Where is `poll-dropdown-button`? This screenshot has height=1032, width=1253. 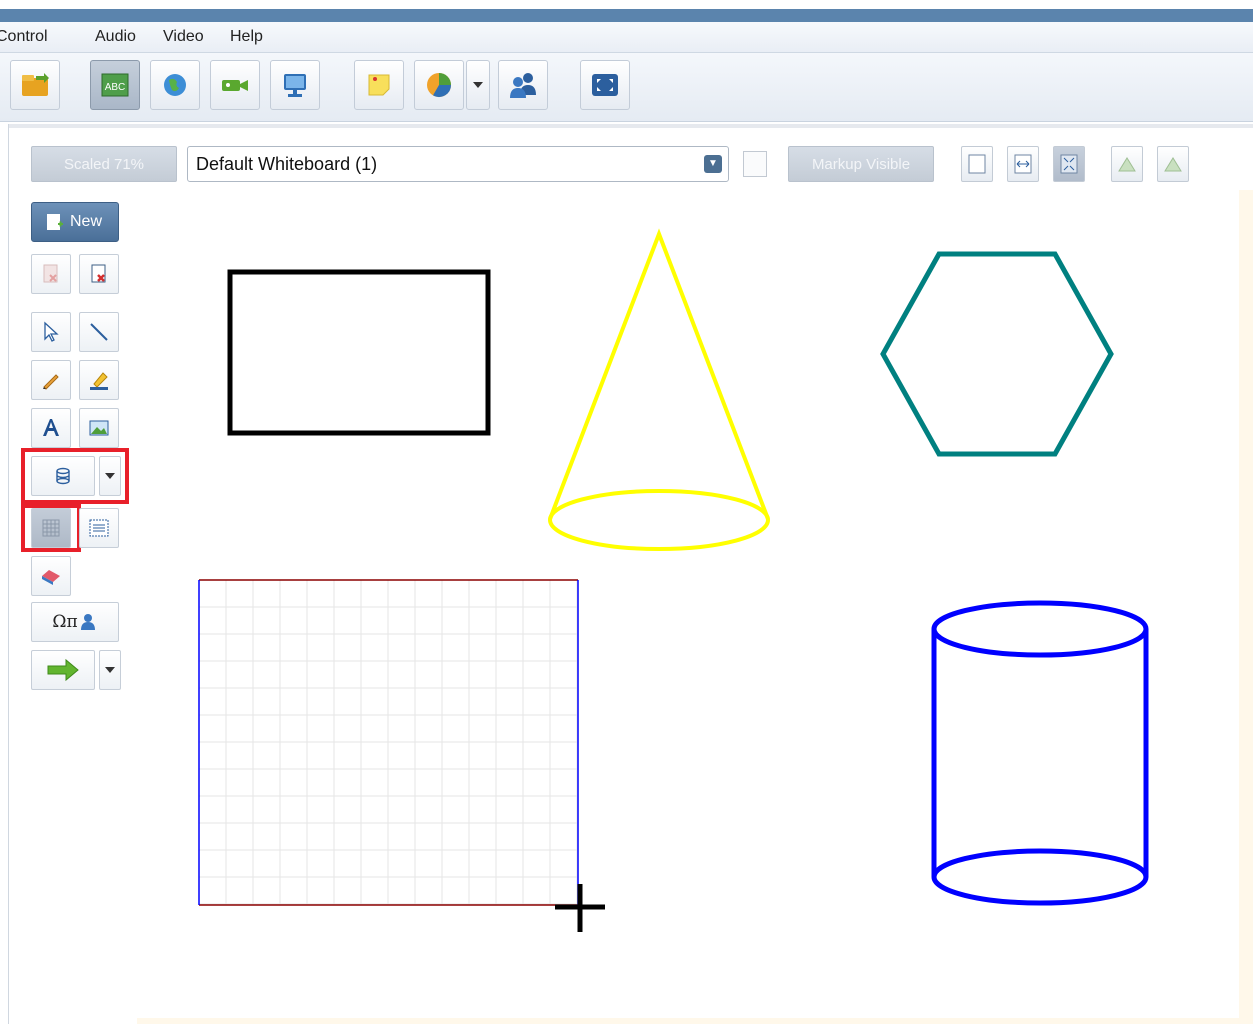 poll-dropdown-button is located at coordinates (478, 85).